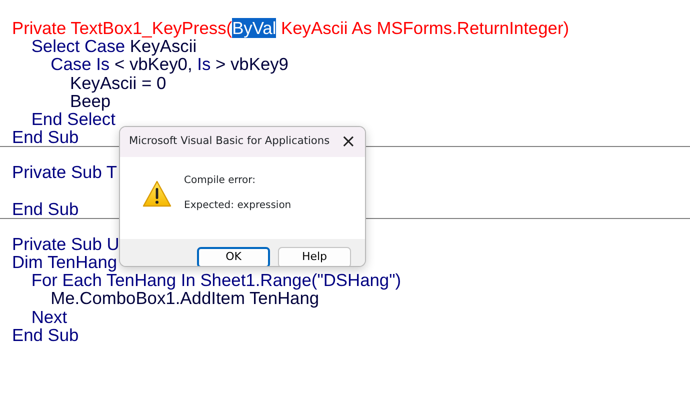  I want to click on dialog-message: Compile error:, so click(220, 180).